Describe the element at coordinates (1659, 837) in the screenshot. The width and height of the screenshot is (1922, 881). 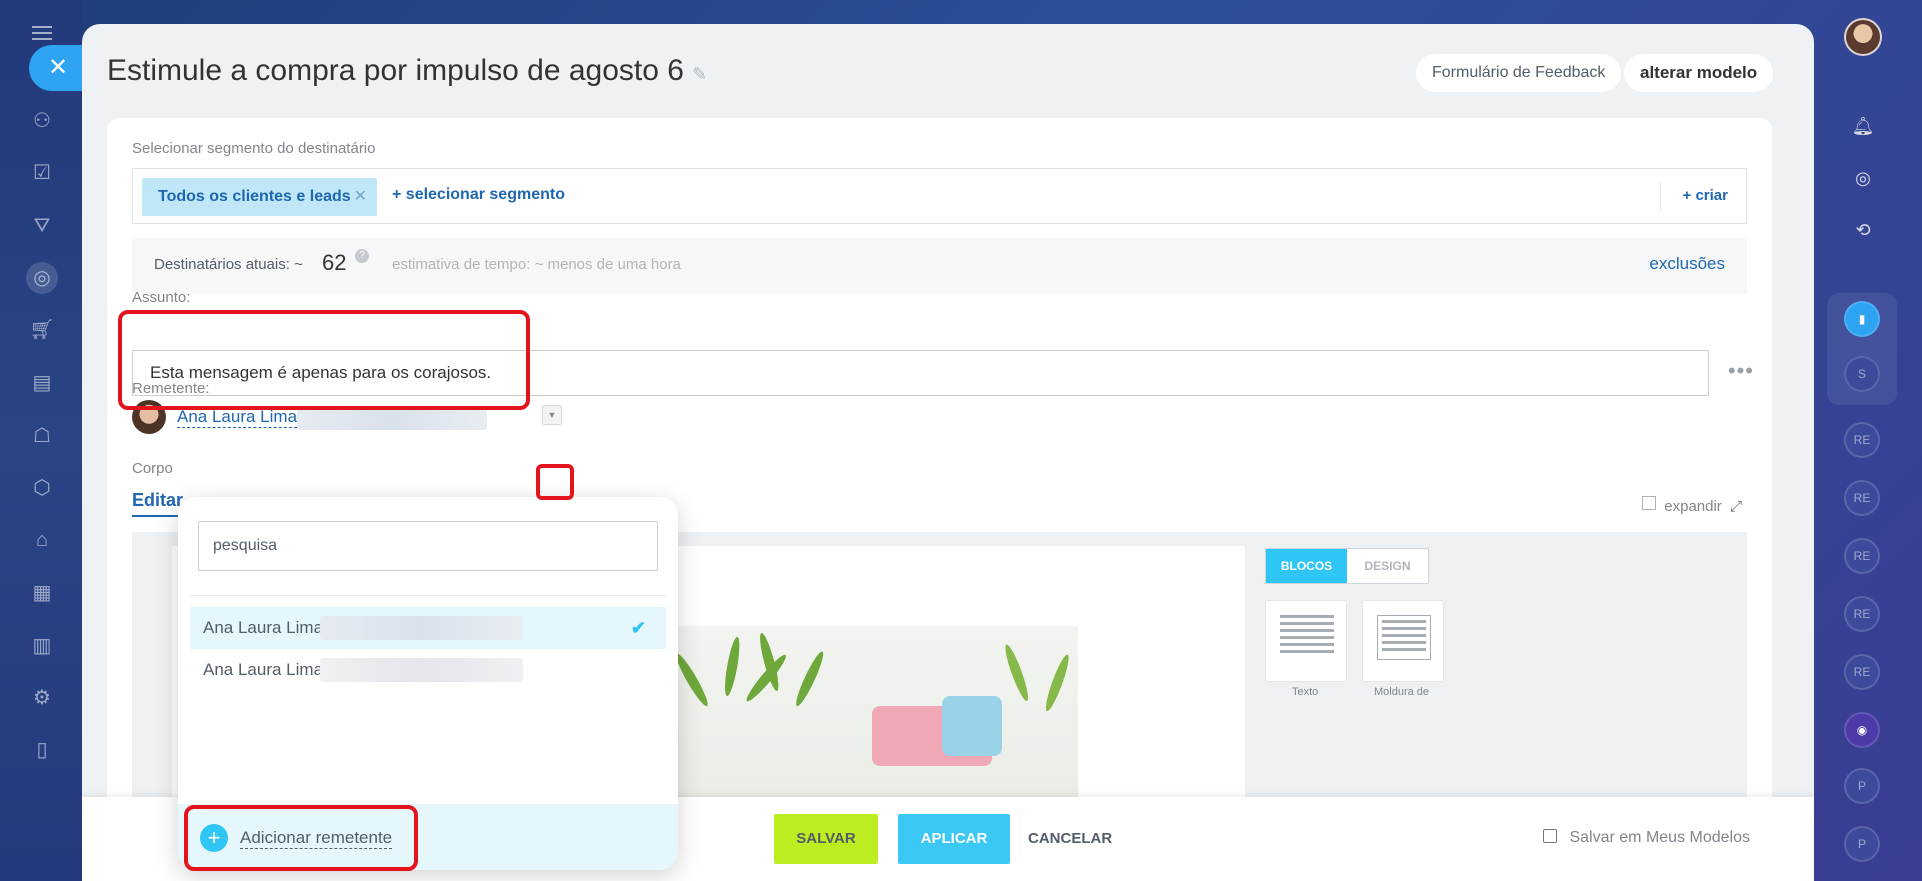
I see `save-template-label: Salvar em Meus Modelos` at that location.